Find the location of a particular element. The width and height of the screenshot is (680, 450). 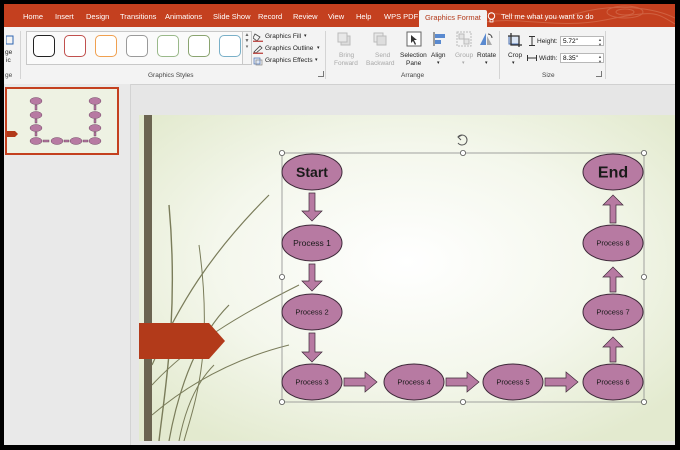

effects-icon is located at coordinates (258, 61).